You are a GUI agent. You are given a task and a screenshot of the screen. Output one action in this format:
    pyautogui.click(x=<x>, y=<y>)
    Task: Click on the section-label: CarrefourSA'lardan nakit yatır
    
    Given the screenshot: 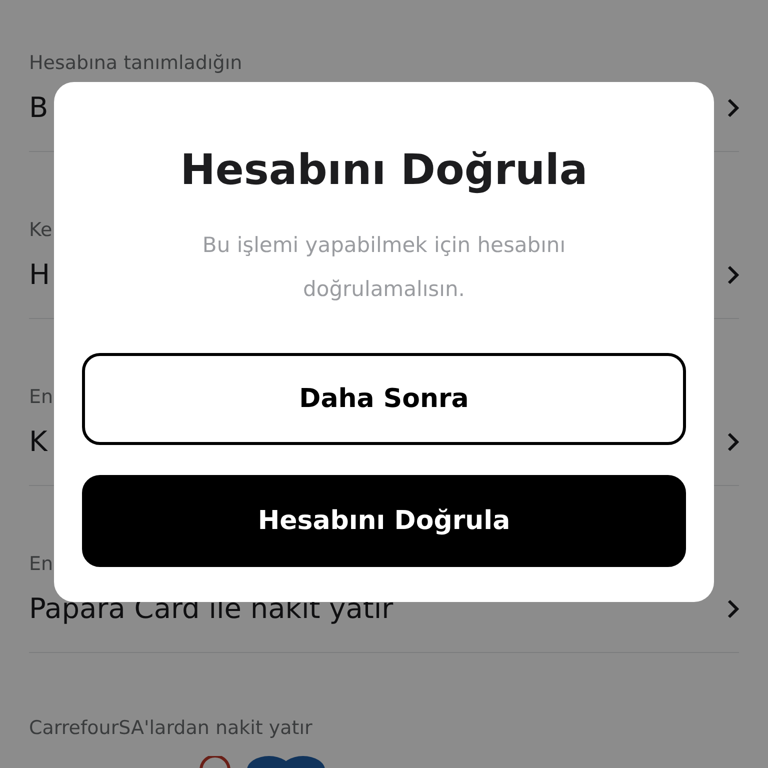 What is the action you would take?
    pyautogui.click(x=171, y=728)
    